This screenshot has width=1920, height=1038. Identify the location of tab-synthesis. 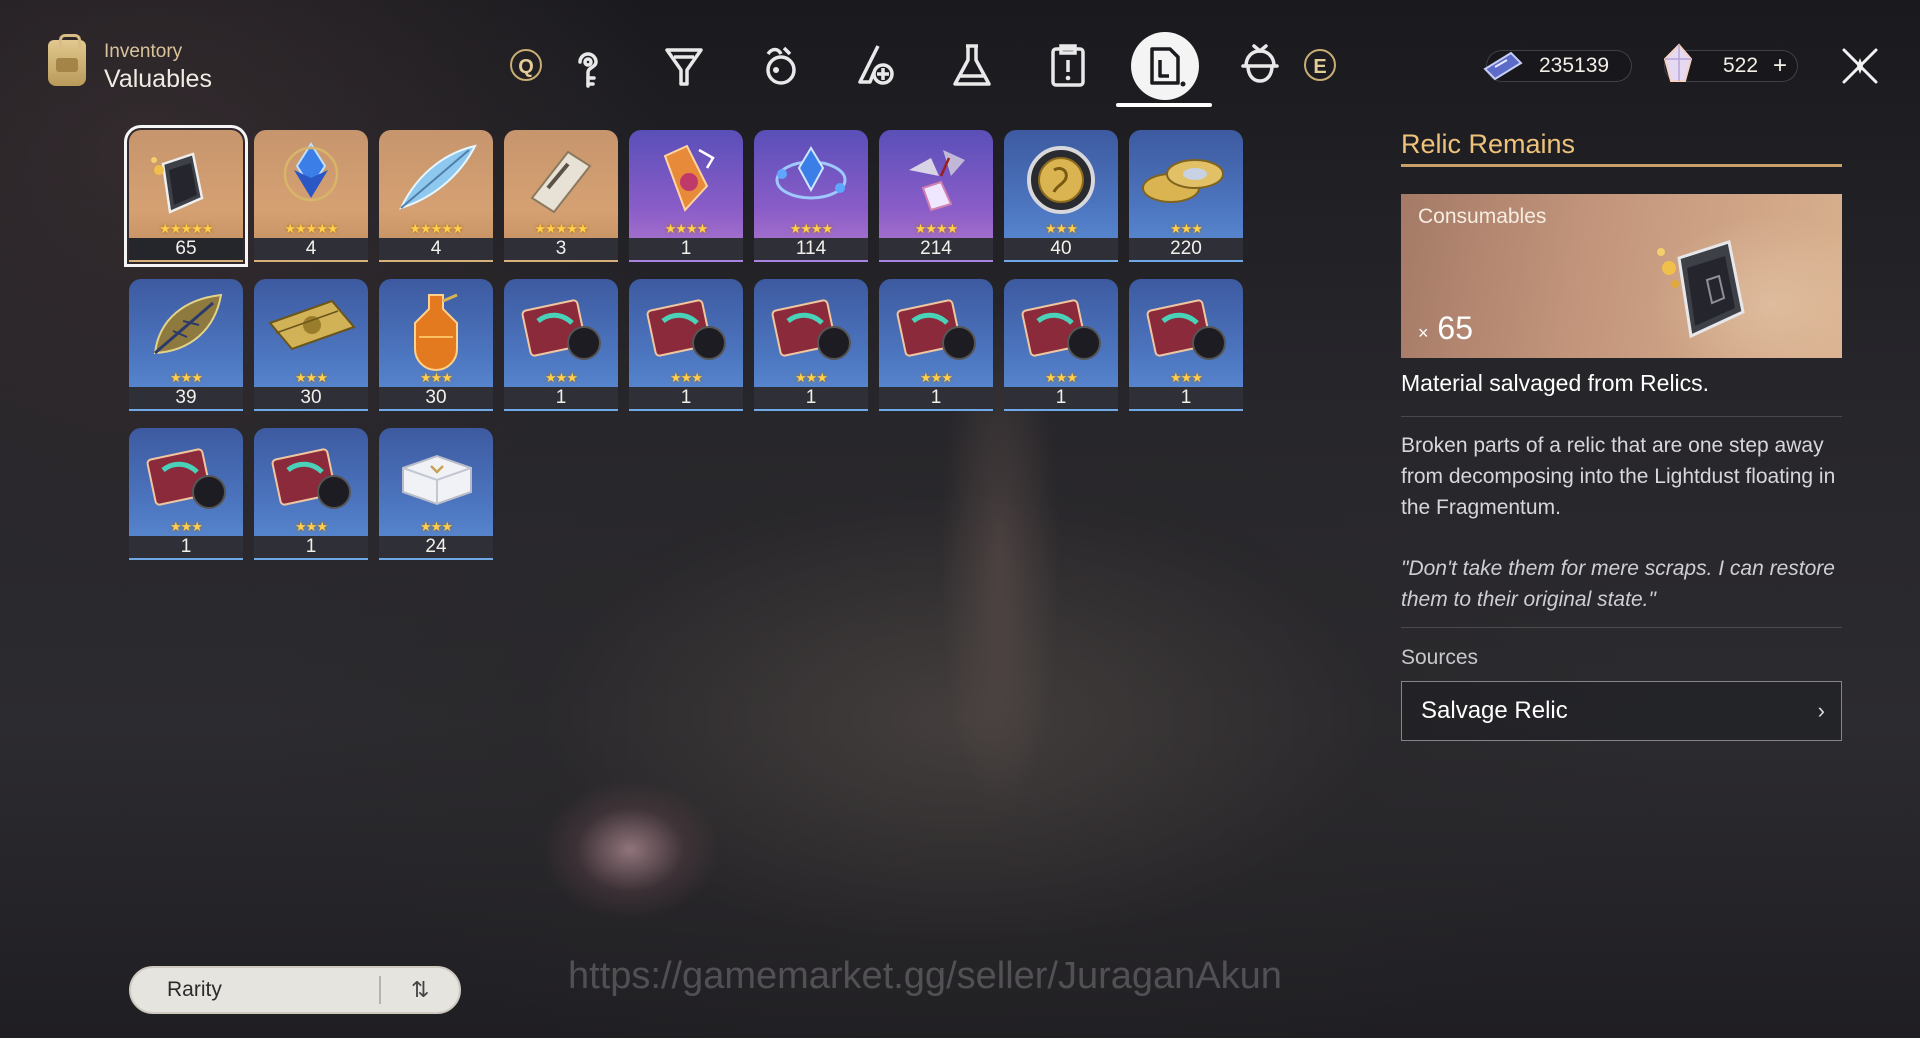
(972, 66).